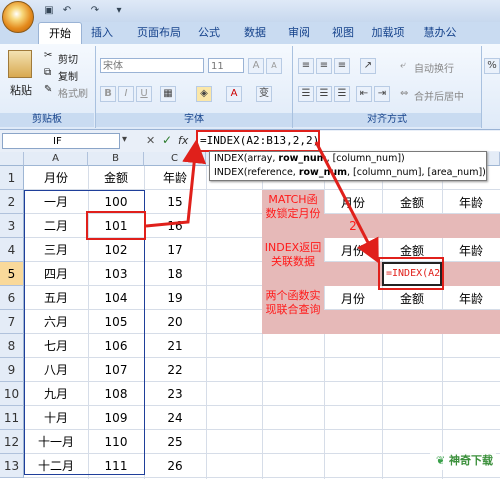 The height and width of the screenshot is (479, 500). Describe the element at coordinates (471, 460) in the screenshot. I see `watermark-text: 神奇下载` at that location.